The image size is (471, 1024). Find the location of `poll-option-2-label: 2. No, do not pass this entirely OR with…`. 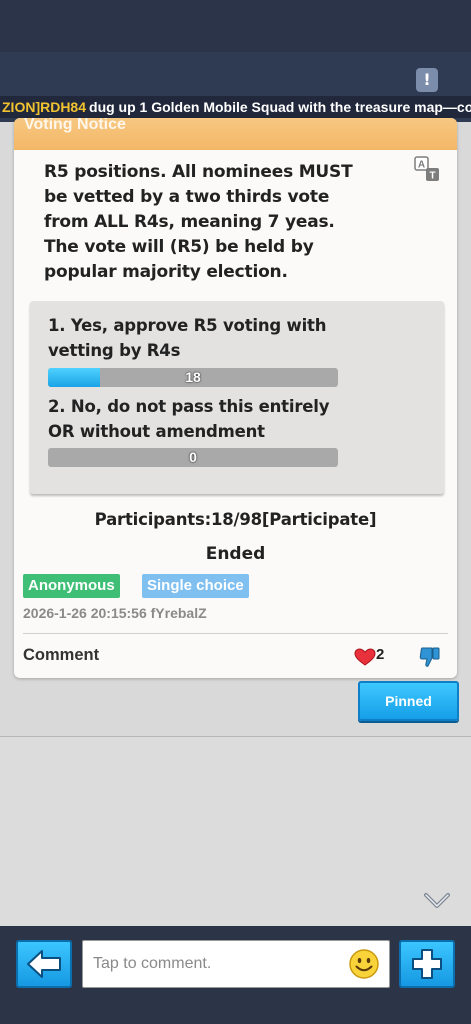

poll-option-2-label: 2. No, do not pass this entirely OR with… is located at coordinates (208, 419).